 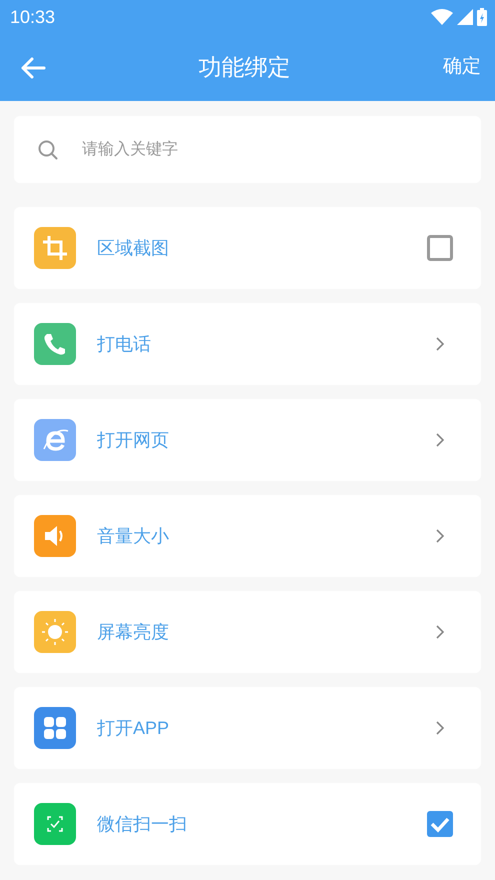 I want to click on function-item: 打开网页, so click(x=247, y=440).